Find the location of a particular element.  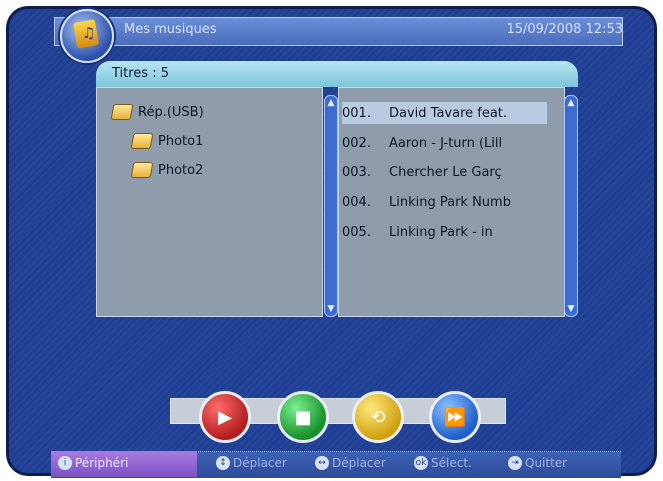

logo-note-glyph: ♫ is located at coordinates (89, 33).